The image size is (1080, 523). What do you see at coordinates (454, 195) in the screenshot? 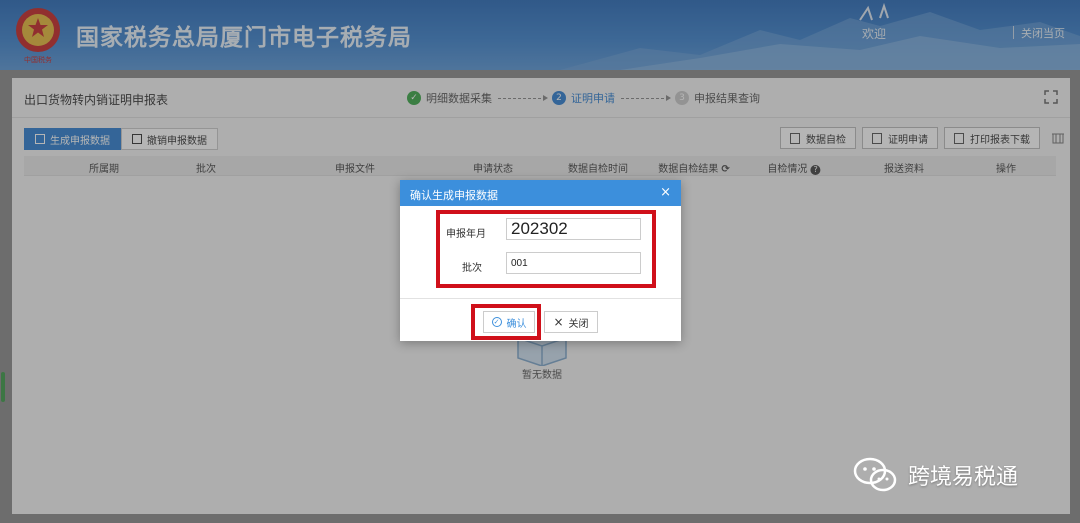
I see `dialog-title: 确认生成申报数据` at bounding box center [454, 195].